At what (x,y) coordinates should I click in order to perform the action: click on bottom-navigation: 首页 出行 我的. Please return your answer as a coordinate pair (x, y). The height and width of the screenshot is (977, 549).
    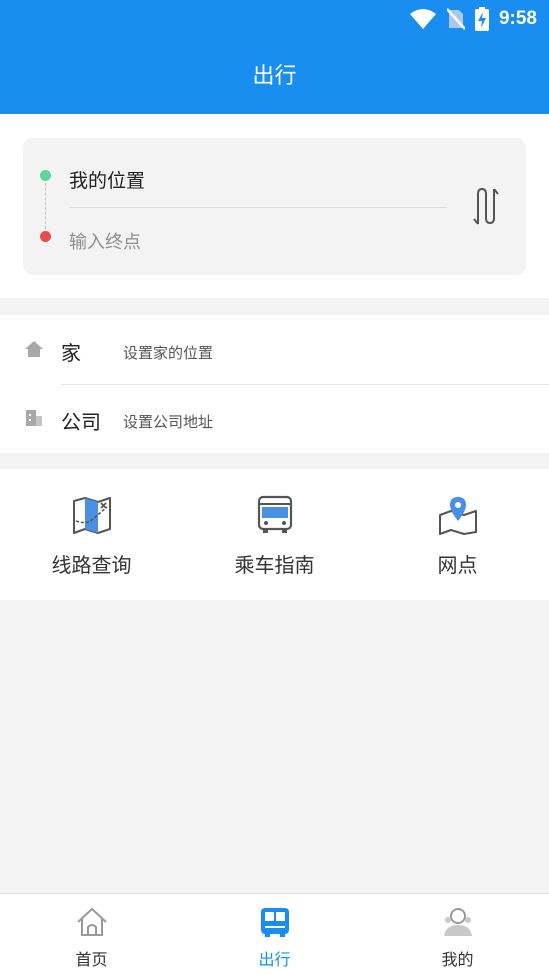
    Looking at the image, I should click on (274, 935).